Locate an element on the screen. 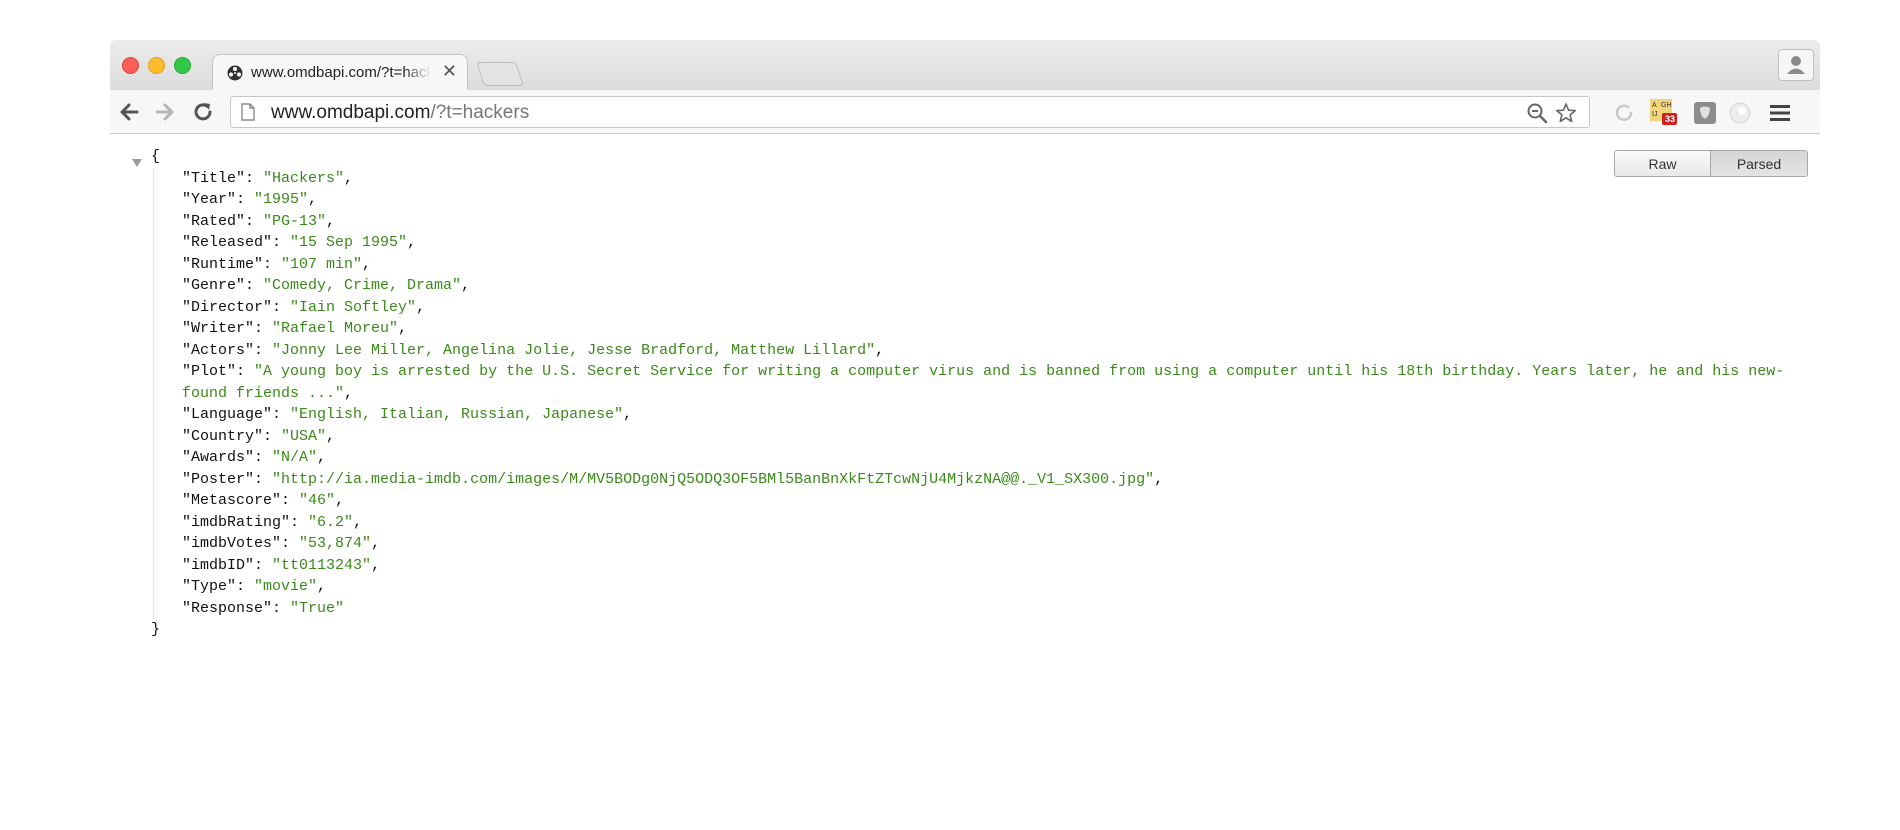 This screenshot has height=830, width=1900. json-key: "Released" is located at coordinates (227, 242).